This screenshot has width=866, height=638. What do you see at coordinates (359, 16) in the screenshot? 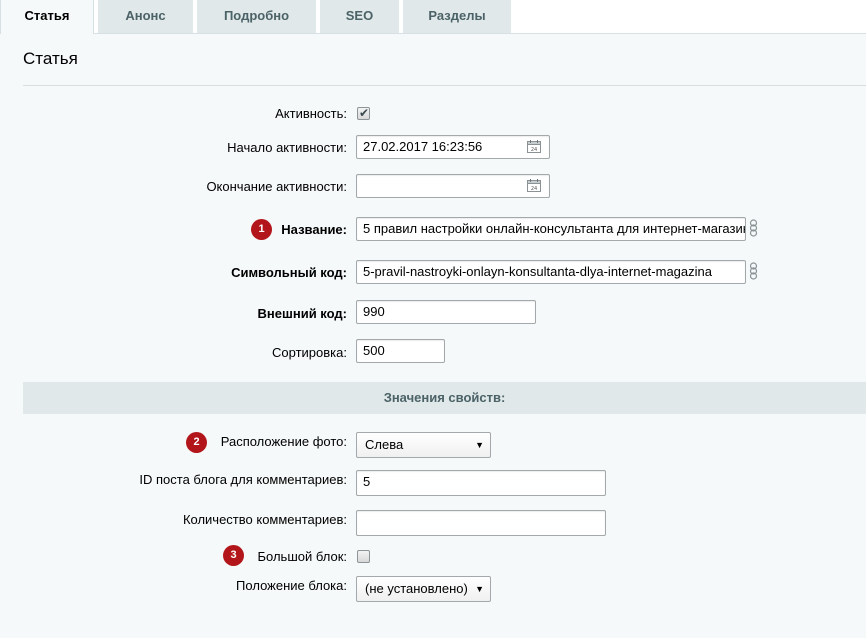
I see `tab-seo: SEO` at bounding box center [359, 16].